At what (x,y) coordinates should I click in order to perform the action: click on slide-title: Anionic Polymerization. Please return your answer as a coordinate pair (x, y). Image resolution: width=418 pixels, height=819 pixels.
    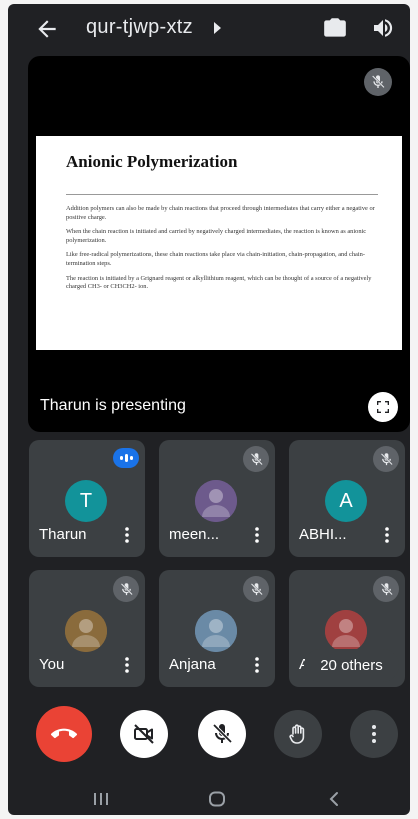
    Looking at the image, I should click on (152, 161).